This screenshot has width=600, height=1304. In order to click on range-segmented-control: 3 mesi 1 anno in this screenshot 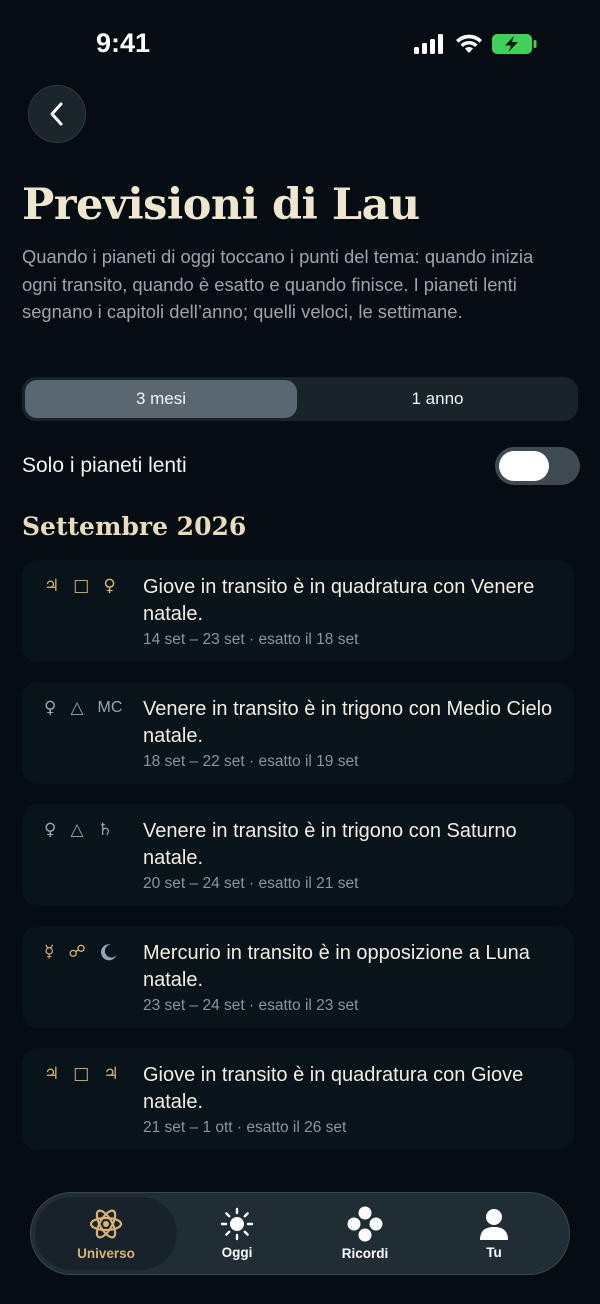, I will do `click(300, 399)`.